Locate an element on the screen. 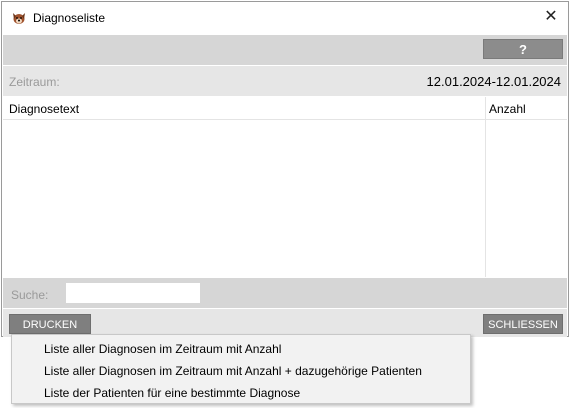  column-divider is located at coordinates (485, 187).